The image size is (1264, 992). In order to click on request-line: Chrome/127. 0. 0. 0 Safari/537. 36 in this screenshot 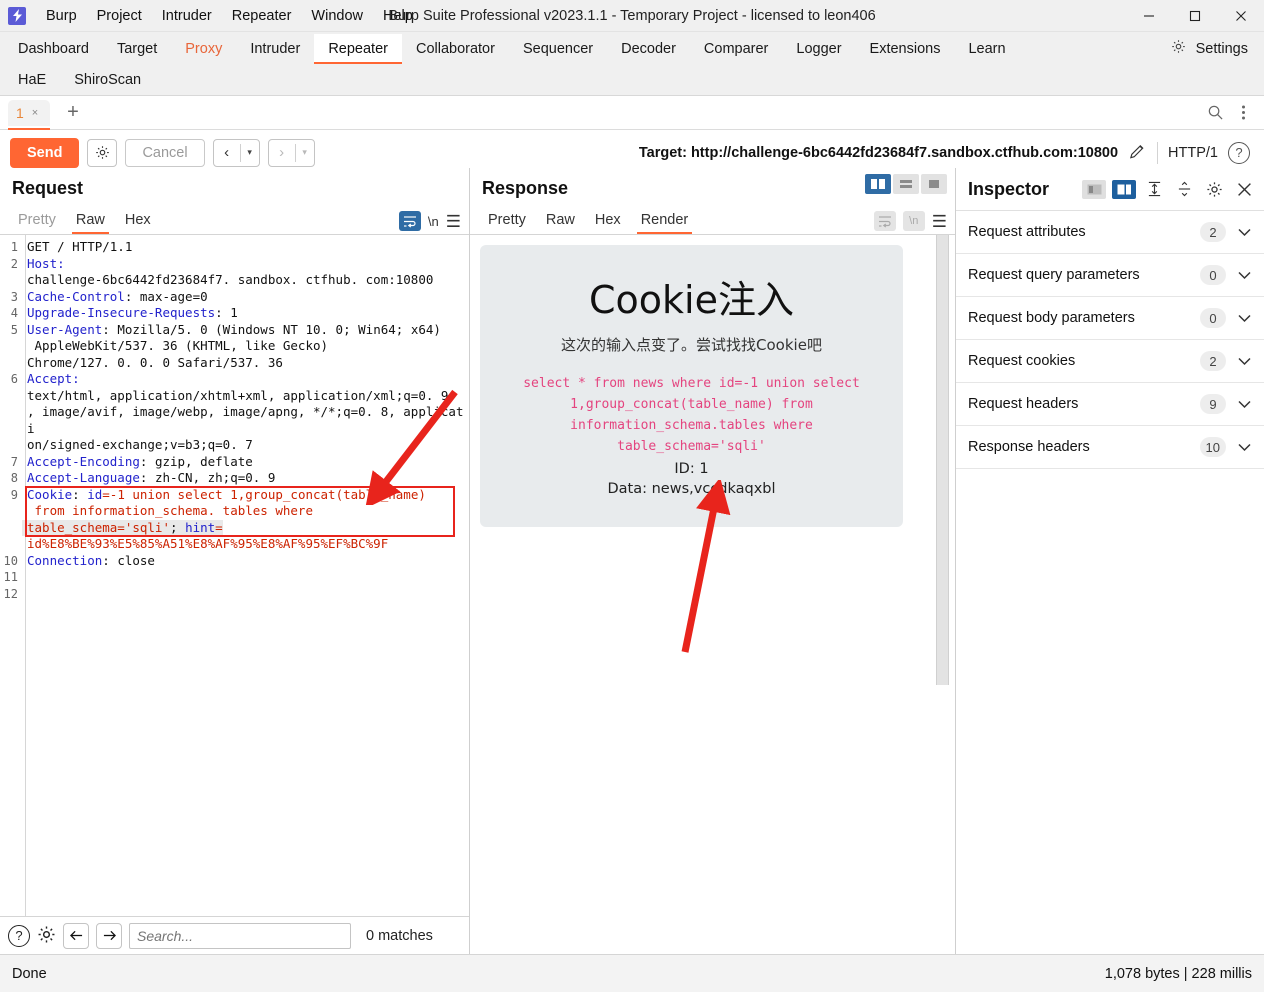, I will do `click(234, 363)`.